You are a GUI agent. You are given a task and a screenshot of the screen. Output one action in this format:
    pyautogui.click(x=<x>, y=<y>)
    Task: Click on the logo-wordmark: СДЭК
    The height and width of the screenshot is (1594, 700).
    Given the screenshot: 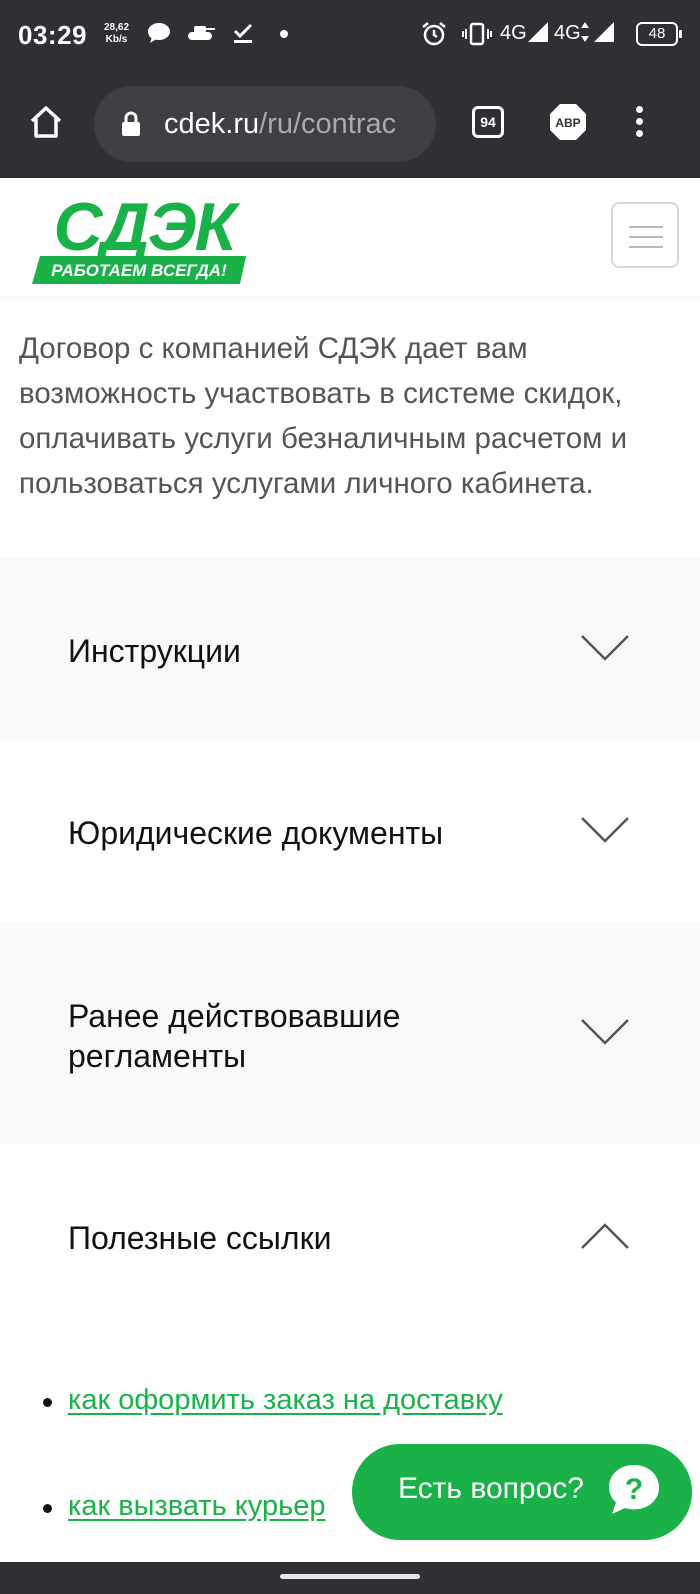 What is the action you would take?
    pyautogui.click(x=147, y=228)
    